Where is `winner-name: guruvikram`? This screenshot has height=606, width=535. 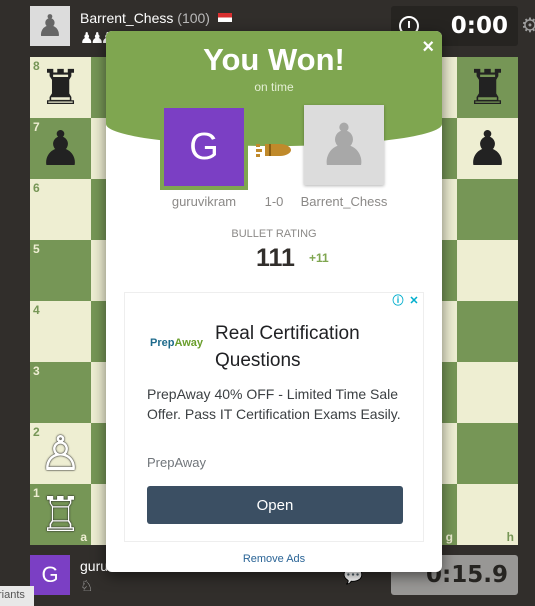 winner-name: guruvikram is located at coordinates (204, 201).